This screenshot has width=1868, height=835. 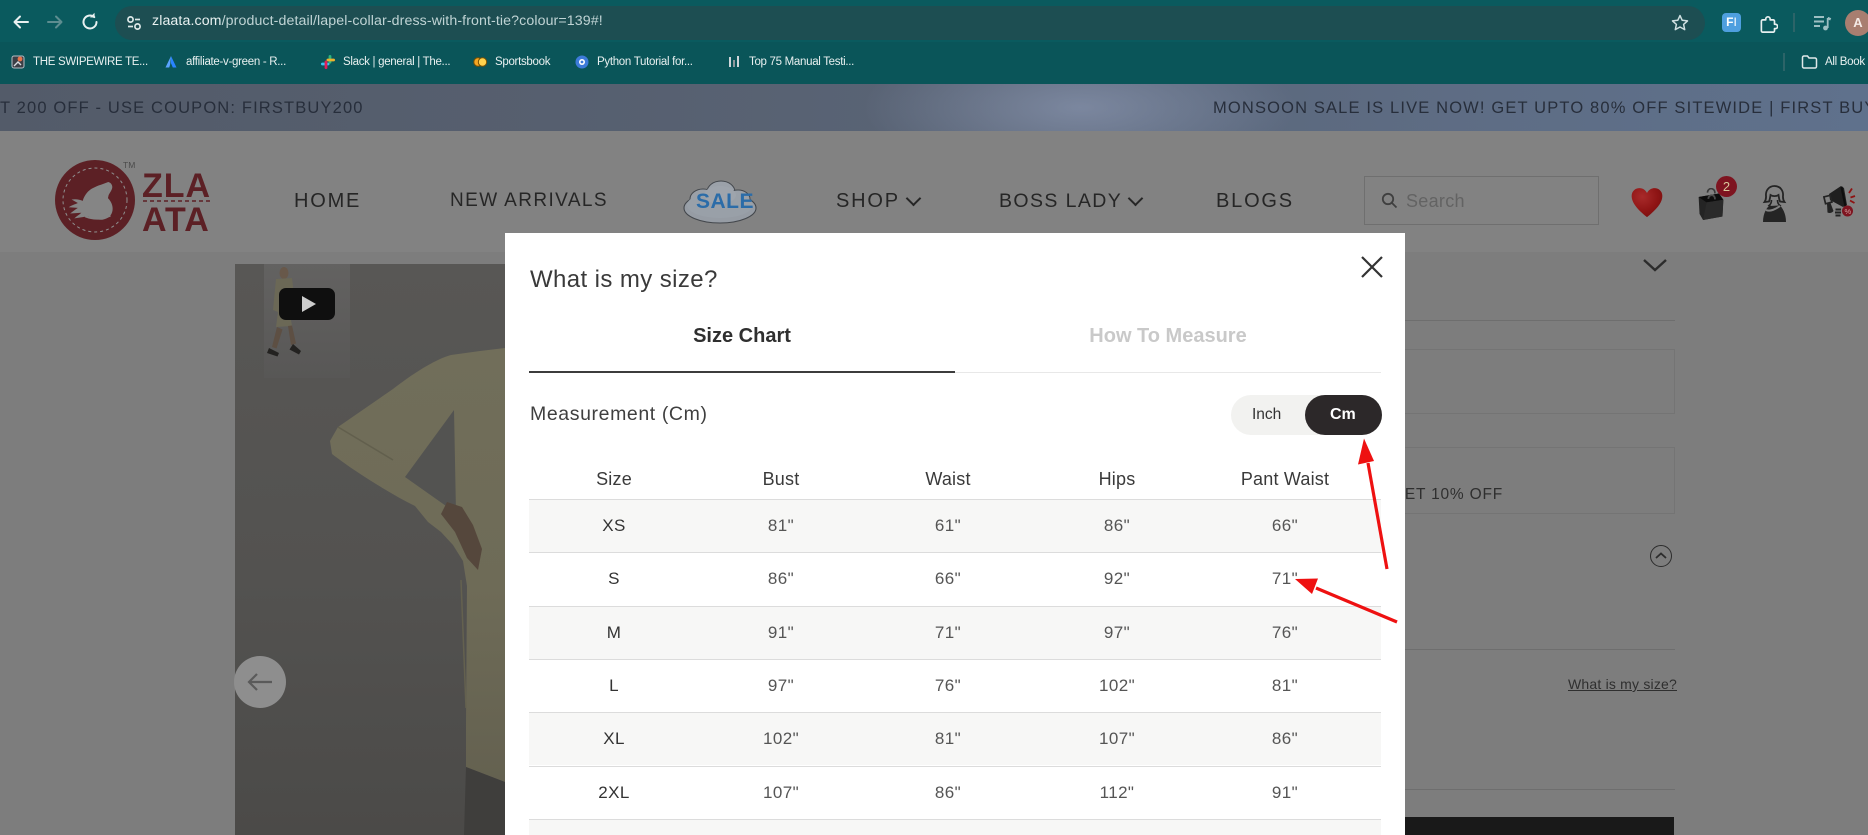 What do you see at coordinates (176, 186) in the screenshot?
I see `svg-text: ZLA` at bounding box center [176, 186].